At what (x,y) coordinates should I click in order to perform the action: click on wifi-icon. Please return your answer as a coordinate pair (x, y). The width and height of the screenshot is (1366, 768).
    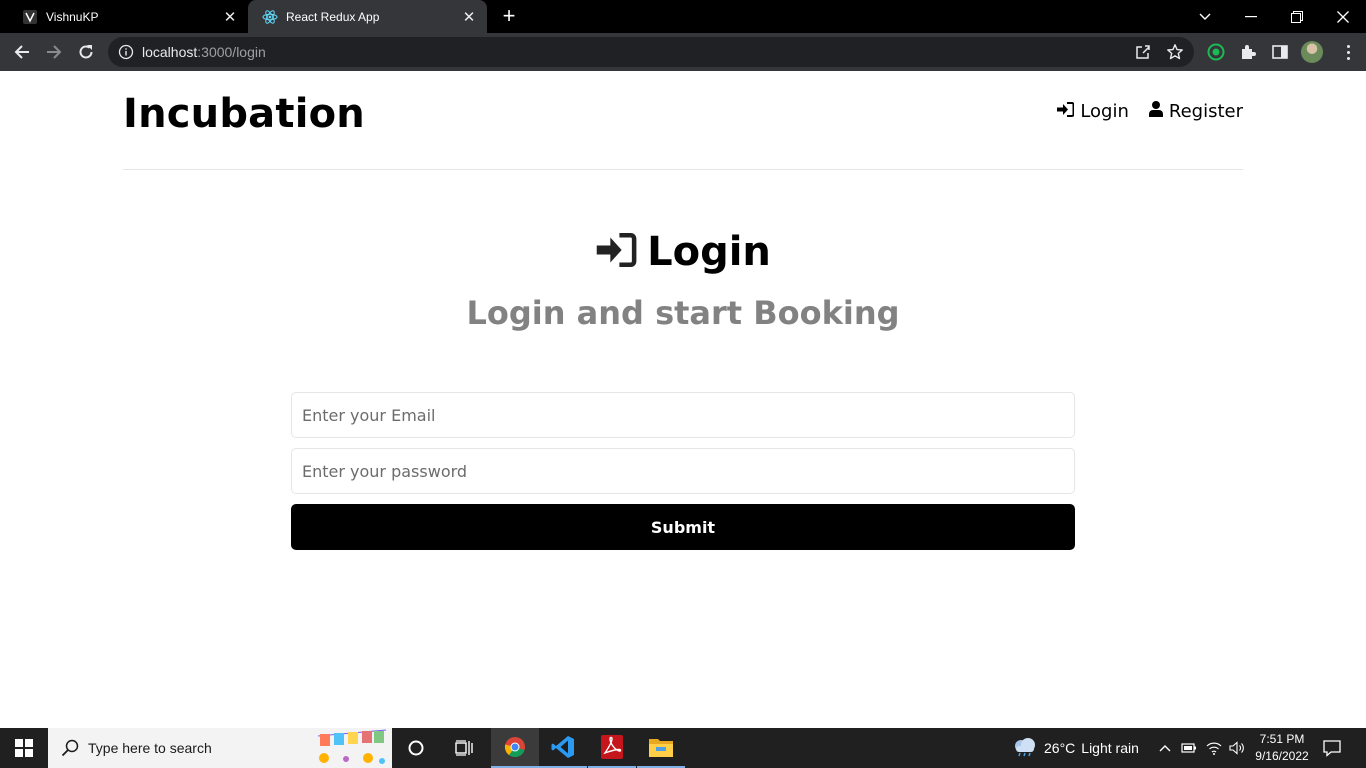
    Looking at the image, I should click on (1214, 748).